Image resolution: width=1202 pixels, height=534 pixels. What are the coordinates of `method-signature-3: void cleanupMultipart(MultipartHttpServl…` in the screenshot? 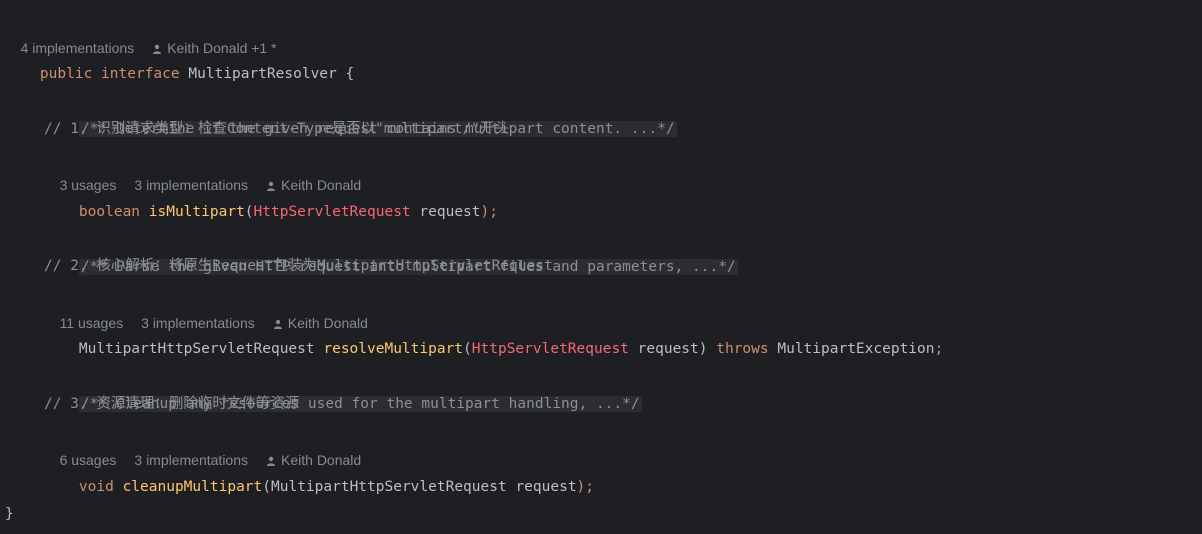 It's located at (319, 470).